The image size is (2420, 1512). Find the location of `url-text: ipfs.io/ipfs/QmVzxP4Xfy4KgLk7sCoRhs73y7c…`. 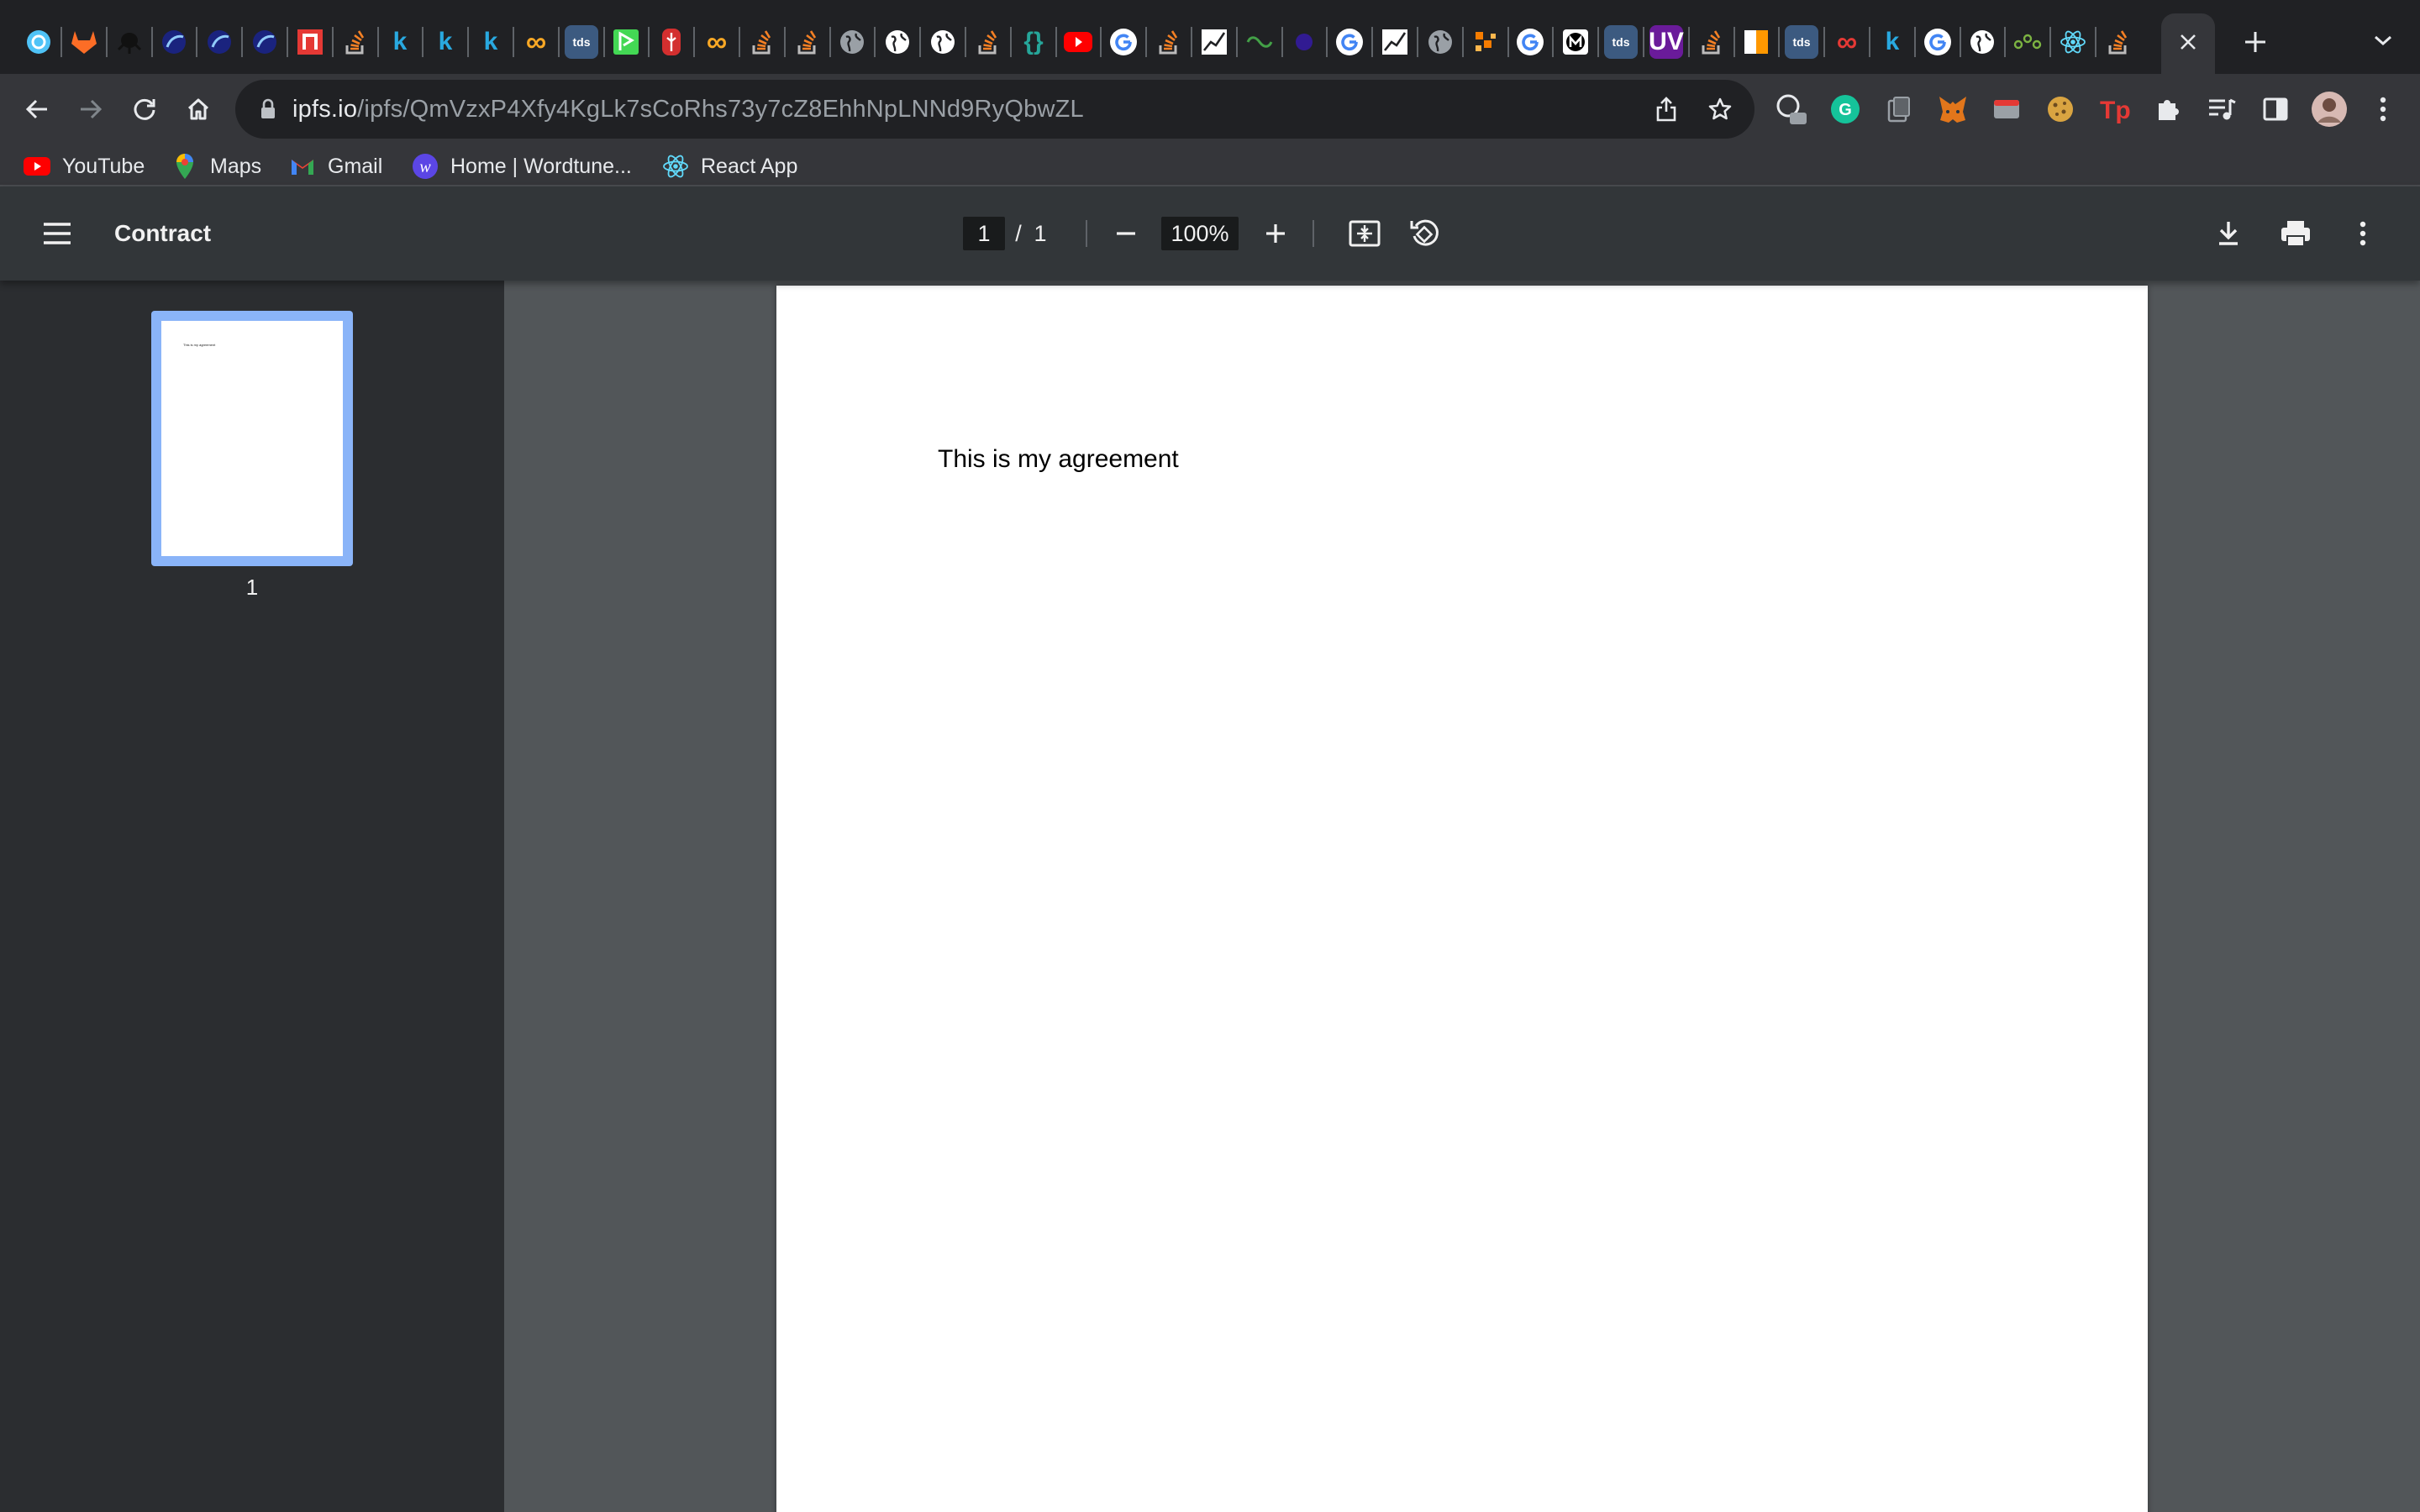

url-text: ipfs.io/ipfs/QmVzxP4Xfy4KgLk7sCoRhs73y7c… is located at coordinates (688, 109).